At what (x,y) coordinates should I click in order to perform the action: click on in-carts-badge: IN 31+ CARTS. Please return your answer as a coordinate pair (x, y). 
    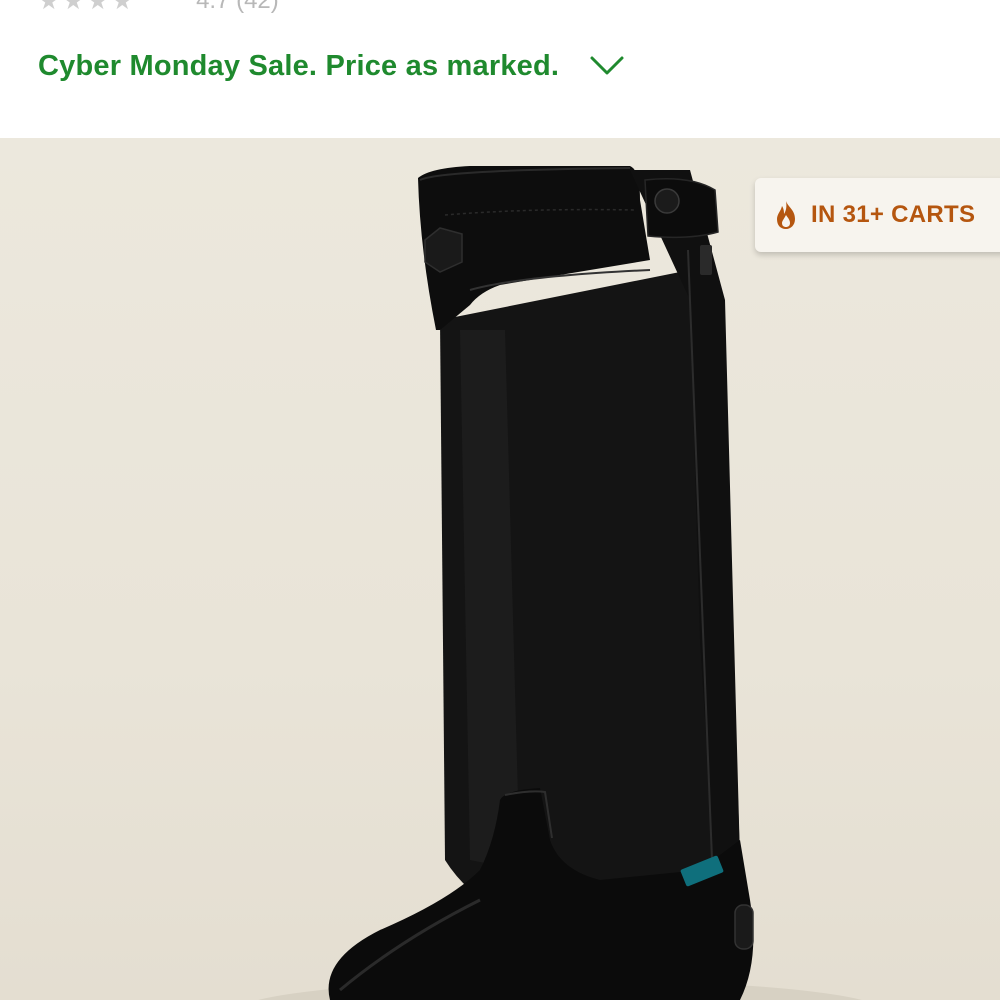
    Looking at the image, I should click on (877, 215).